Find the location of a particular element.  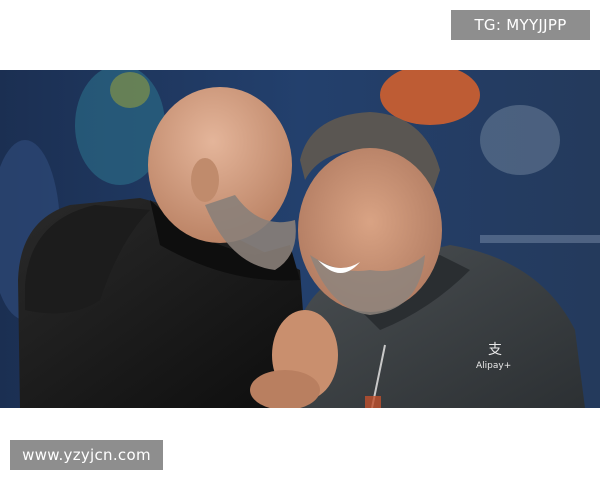

bg-rail is located at coordinates (540, 239).